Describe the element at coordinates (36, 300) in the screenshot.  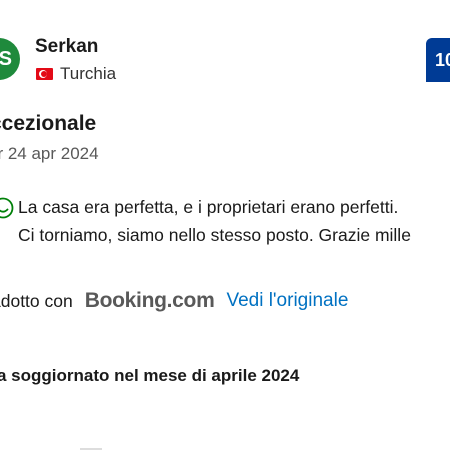
I see `translated-label: adotto con` at that location.